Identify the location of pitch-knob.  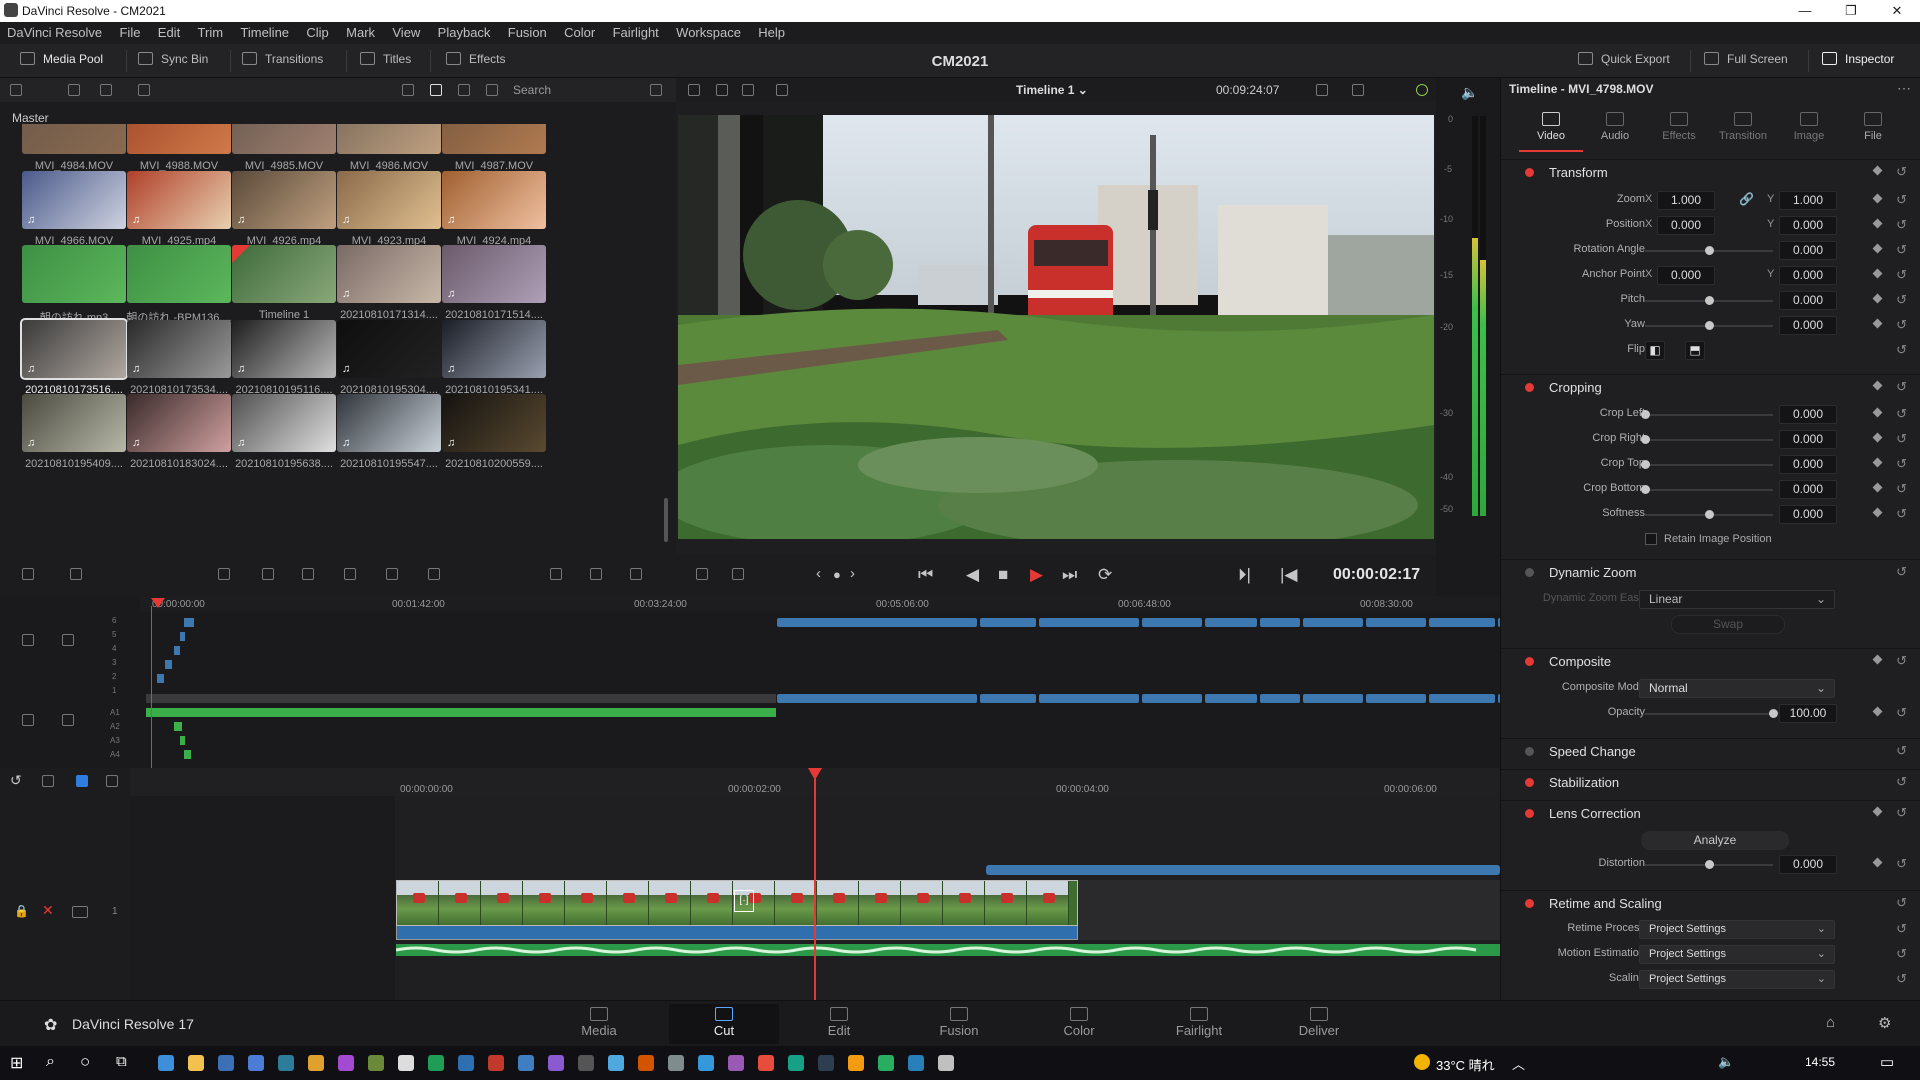
(1709, 300).